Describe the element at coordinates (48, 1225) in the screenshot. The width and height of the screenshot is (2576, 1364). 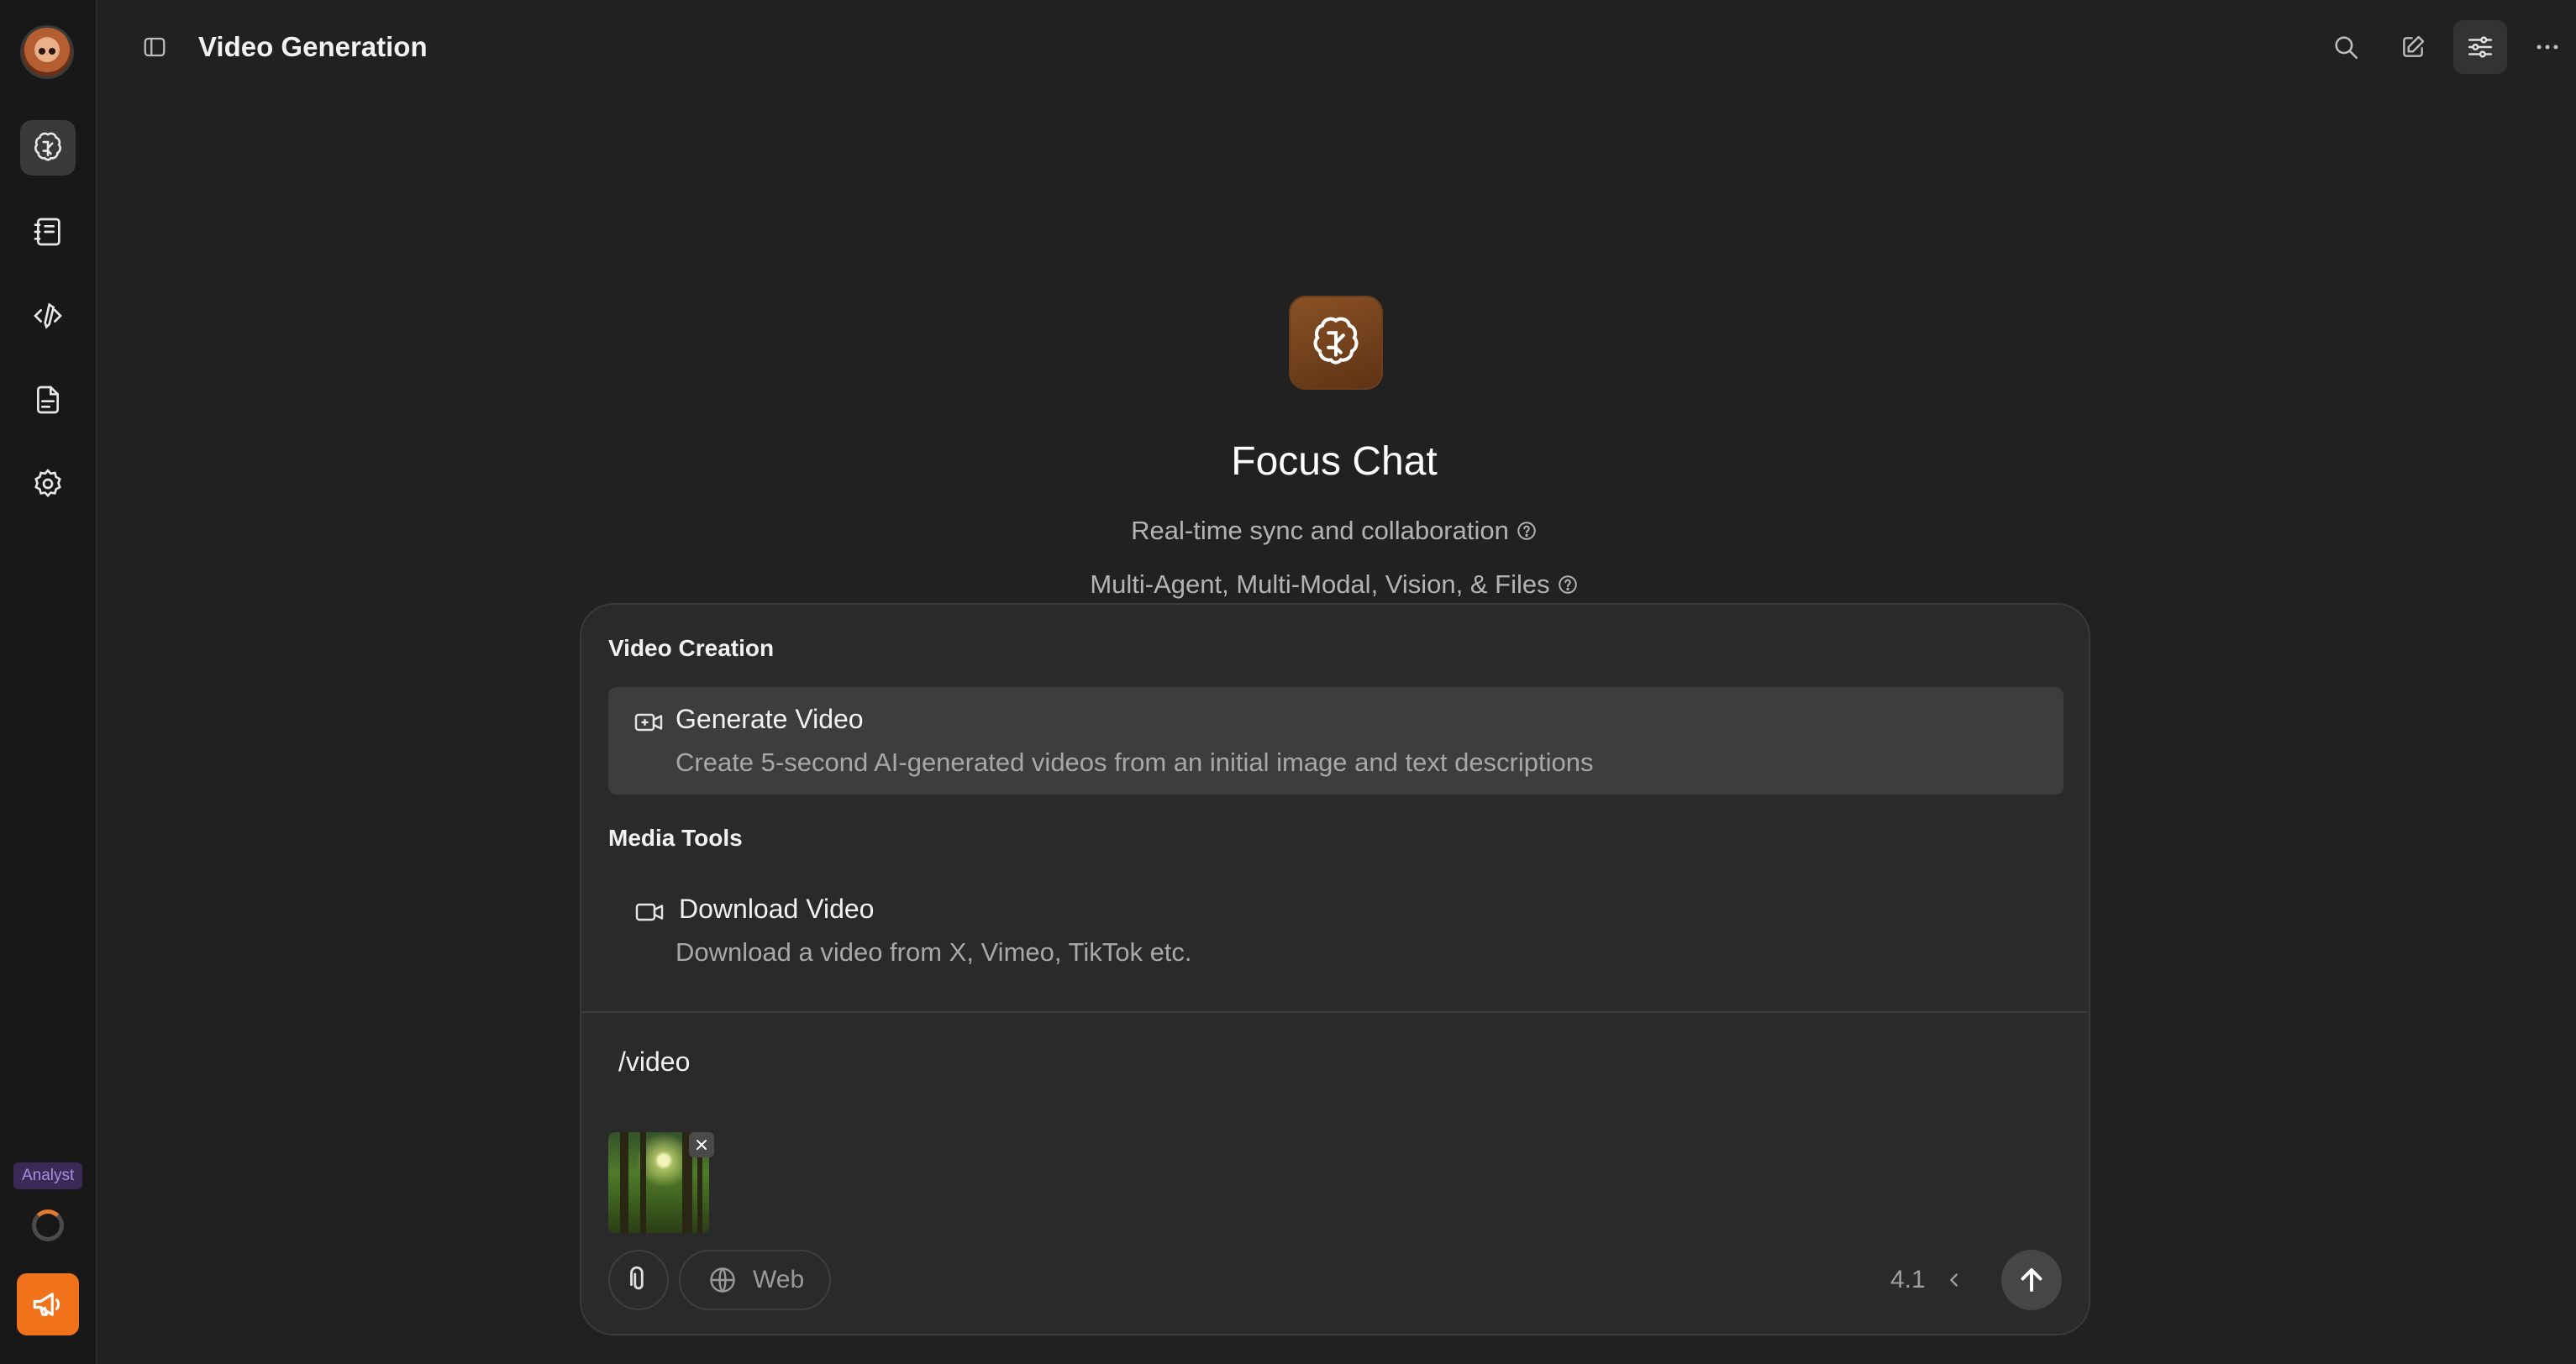
I see `loading-spinner` at that location.